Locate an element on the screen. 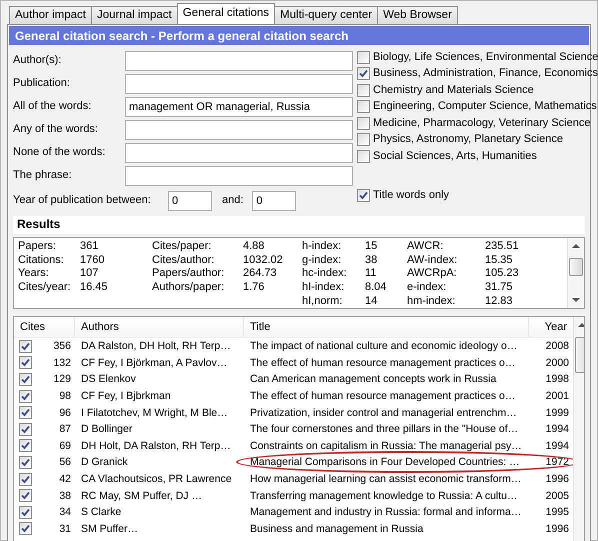 The width and height of the screenshot is (598, 541). cites-cell-text: 69 is located at coordinates (64, 445).